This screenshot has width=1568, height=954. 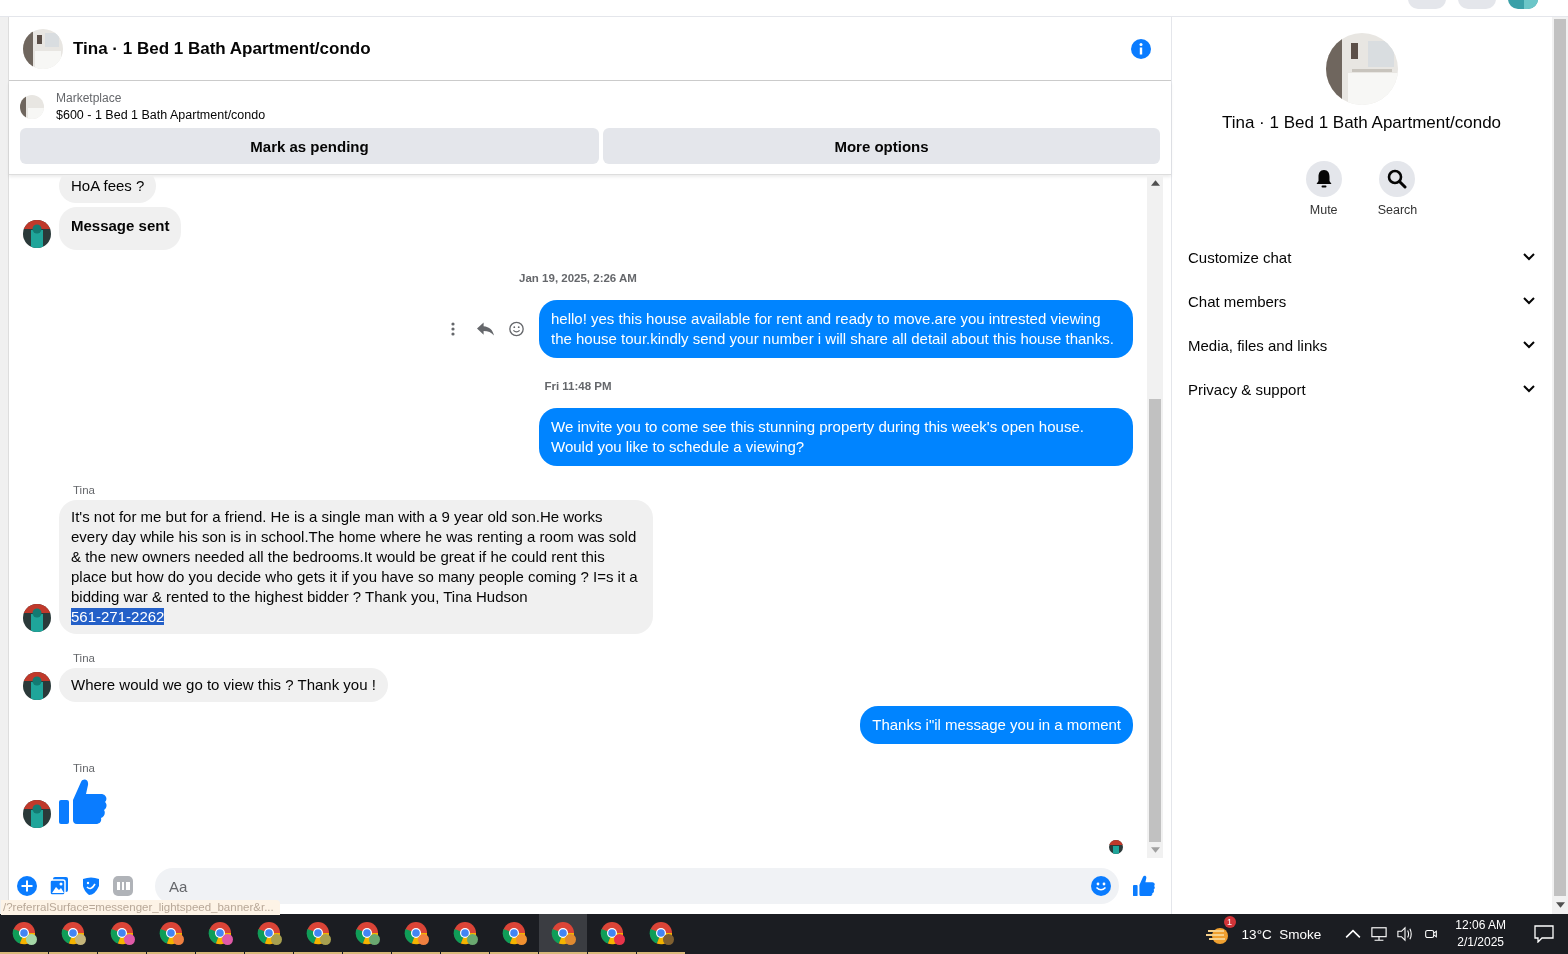 I want to click on more-icon, so click(x=453, y=329).